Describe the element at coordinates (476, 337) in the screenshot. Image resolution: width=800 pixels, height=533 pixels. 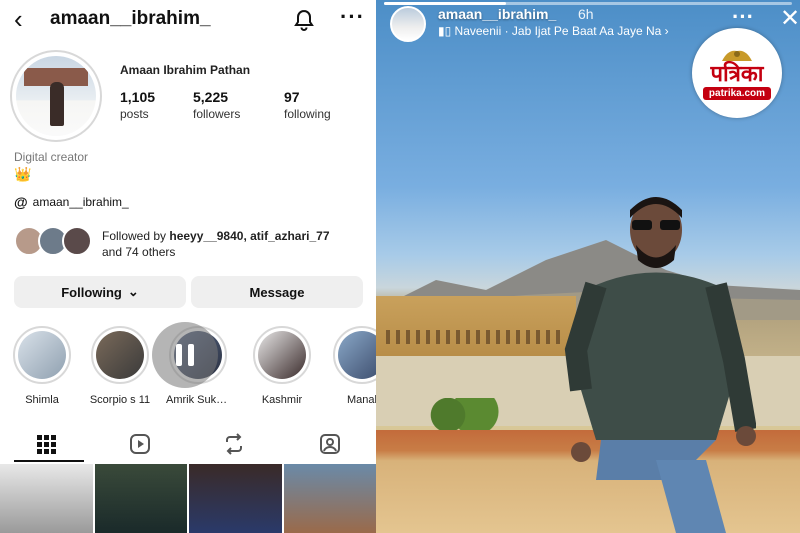
I see `fort-windows` at that location.